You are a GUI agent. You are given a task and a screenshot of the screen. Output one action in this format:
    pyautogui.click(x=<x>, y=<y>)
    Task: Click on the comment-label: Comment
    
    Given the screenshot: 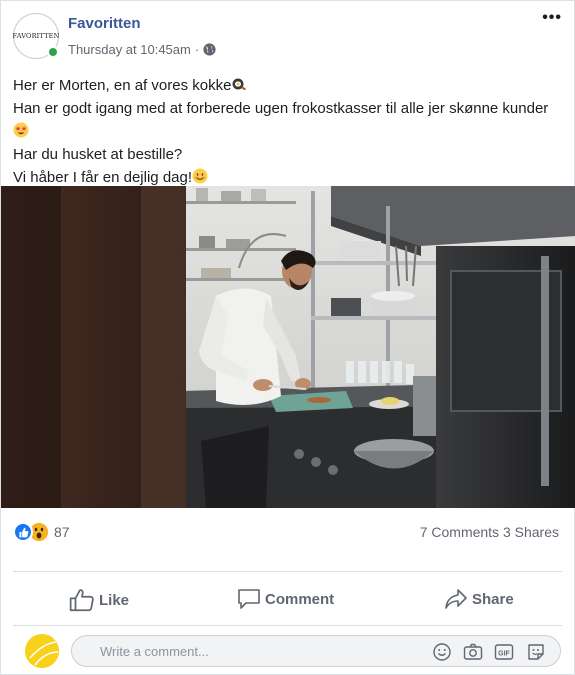 What is the action you would take?
    pyautogui.click(x=300, y=599)
    